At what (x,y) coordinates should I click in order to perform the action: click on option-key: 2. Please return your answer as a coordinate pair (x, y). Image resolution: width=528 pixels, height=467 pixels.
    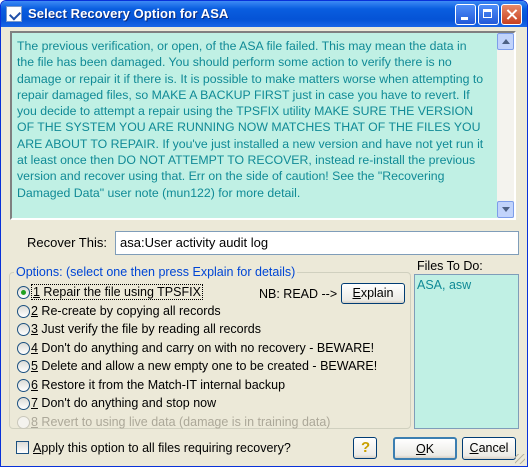
    Looking at the image, I should click on (34, 310).